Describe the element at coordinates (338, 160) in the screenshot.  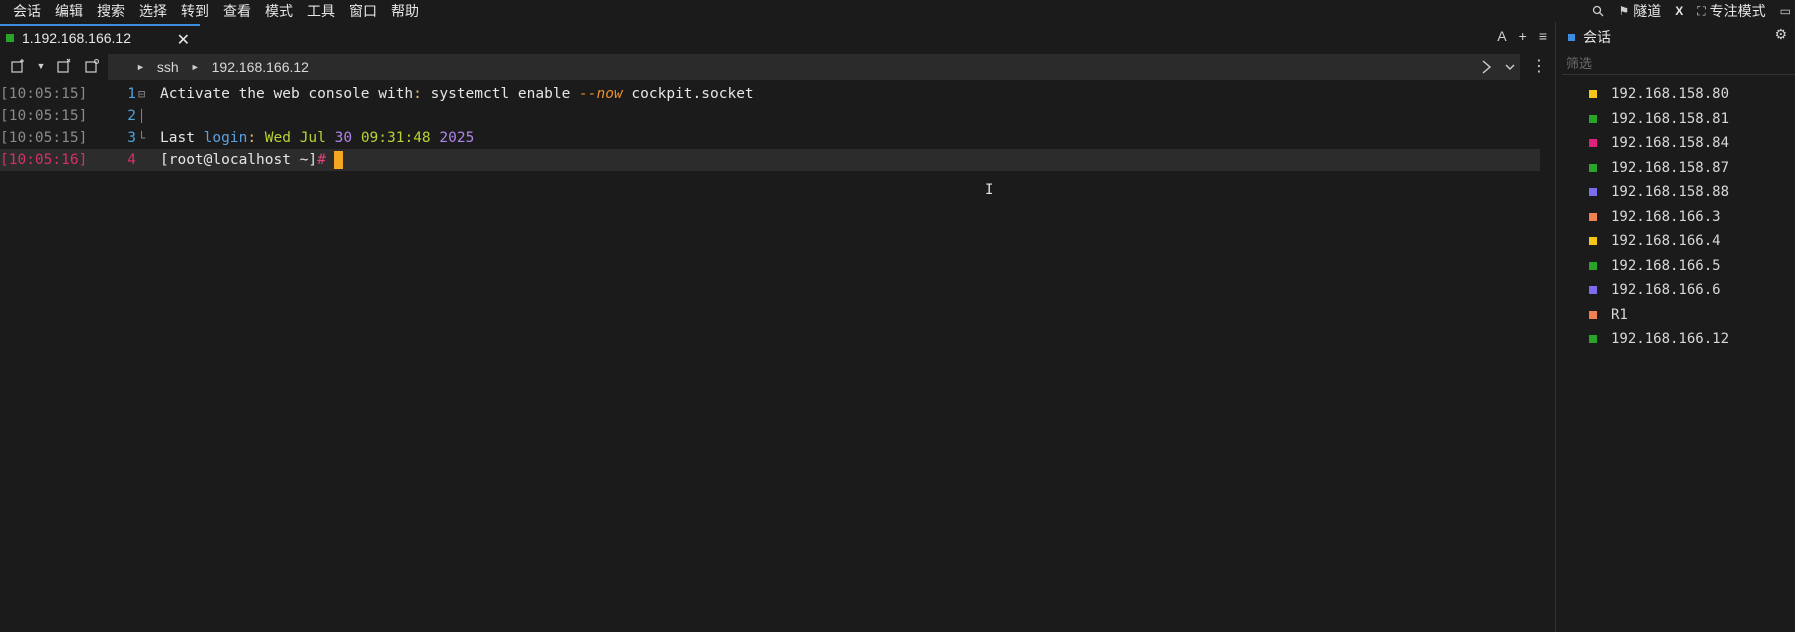
I see `terminal-cursor` at that location.